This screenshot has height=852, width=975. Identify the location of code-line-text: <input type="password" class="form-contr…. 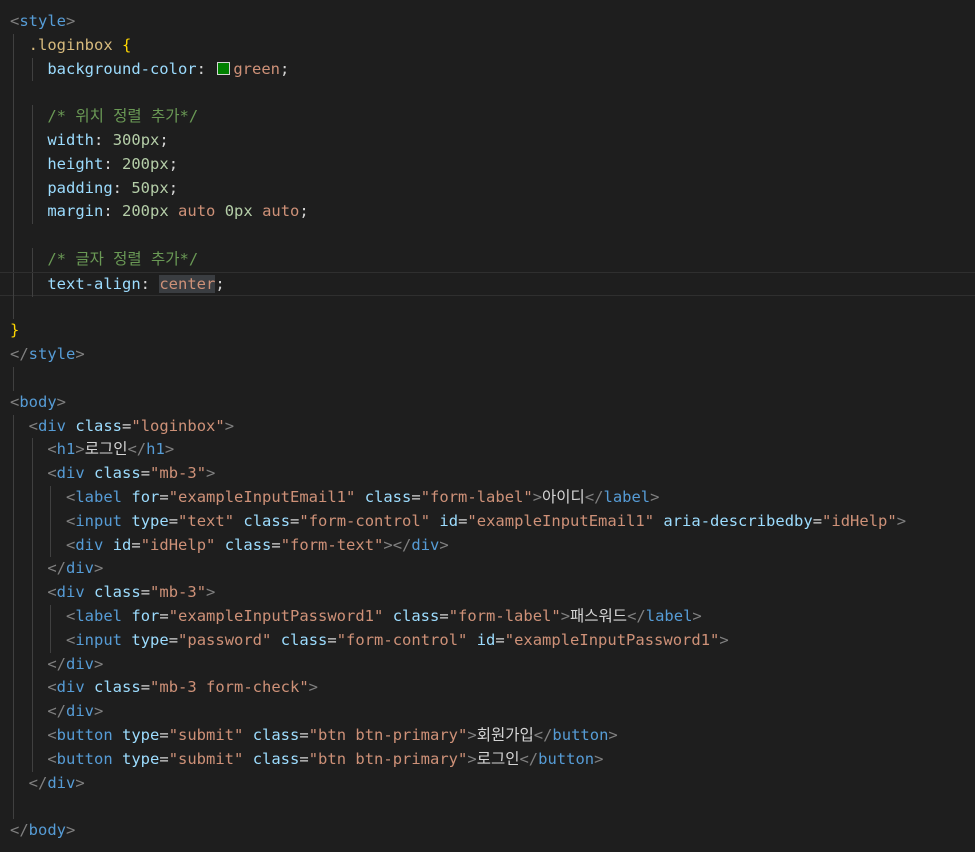
(397, 639).